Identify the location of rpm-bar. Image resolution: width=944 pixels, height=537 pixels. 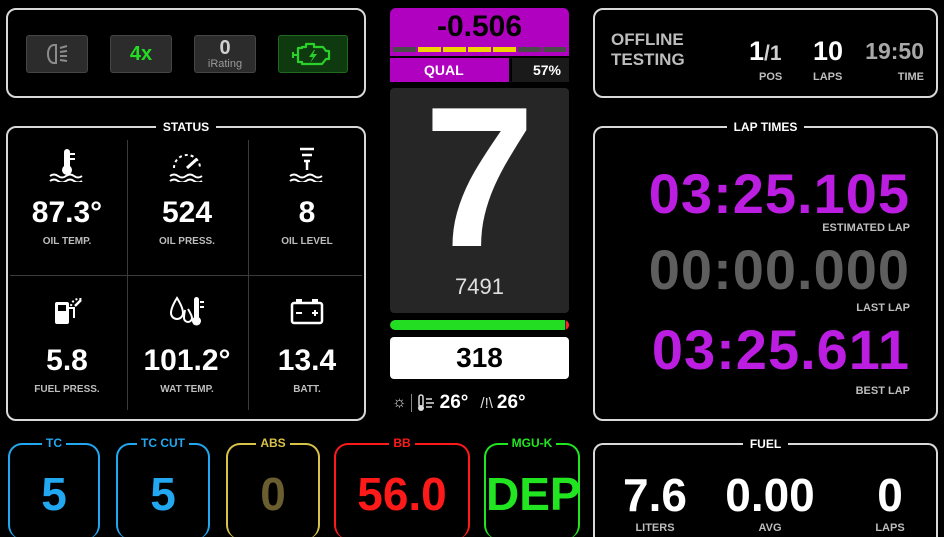
(479, 325).